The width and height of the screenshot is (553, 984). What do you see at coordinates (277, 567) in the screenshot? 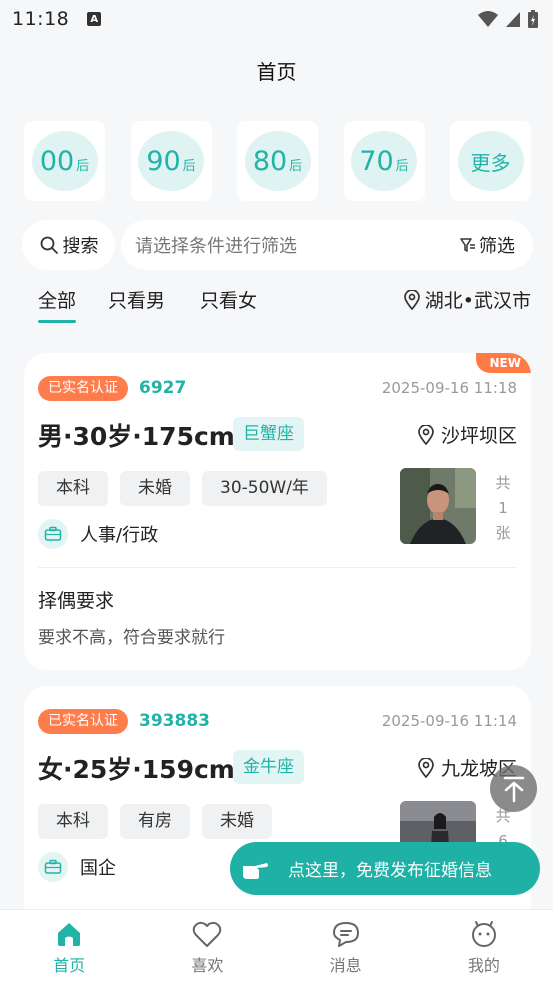
I see `card-divider` at bounding box center [277, 567].